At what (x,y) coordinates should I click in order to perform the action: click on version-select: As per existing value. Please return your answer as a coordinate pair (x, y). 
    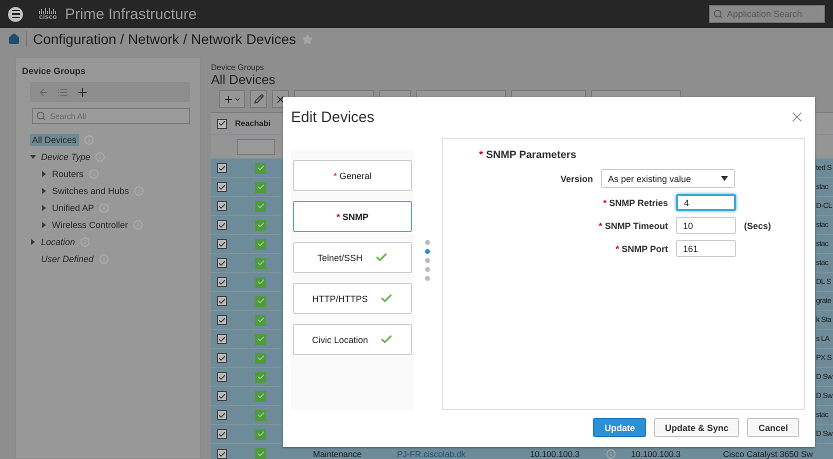
    Looking at the image, I should click on (668, 178).